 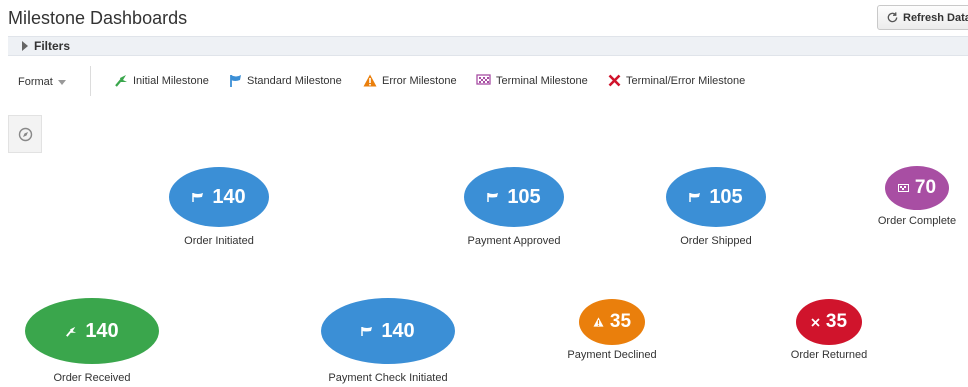 I want to click on legend-terminal-milestone: Terminal Milestone, so click(x=532, y=80).